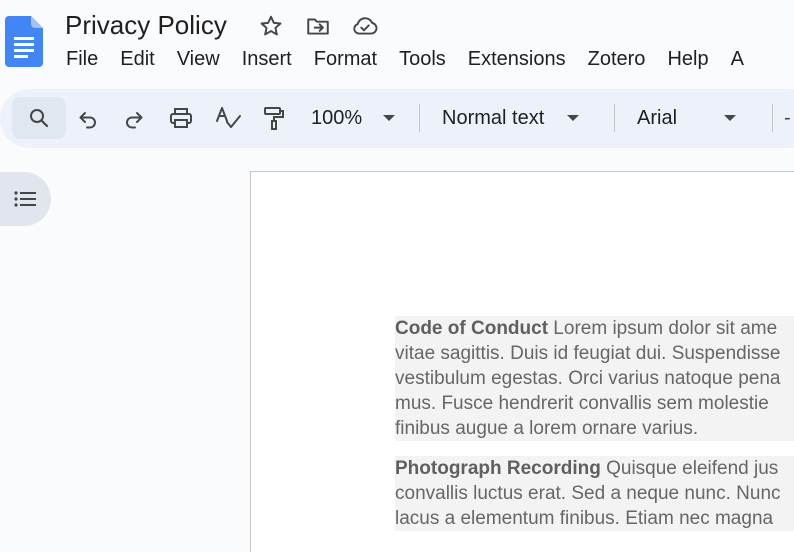 This screenshot has width=794, height=552. Describe the element at coordinates (657, 117) in the screenshot. I see `font-value: Arial` at that location.